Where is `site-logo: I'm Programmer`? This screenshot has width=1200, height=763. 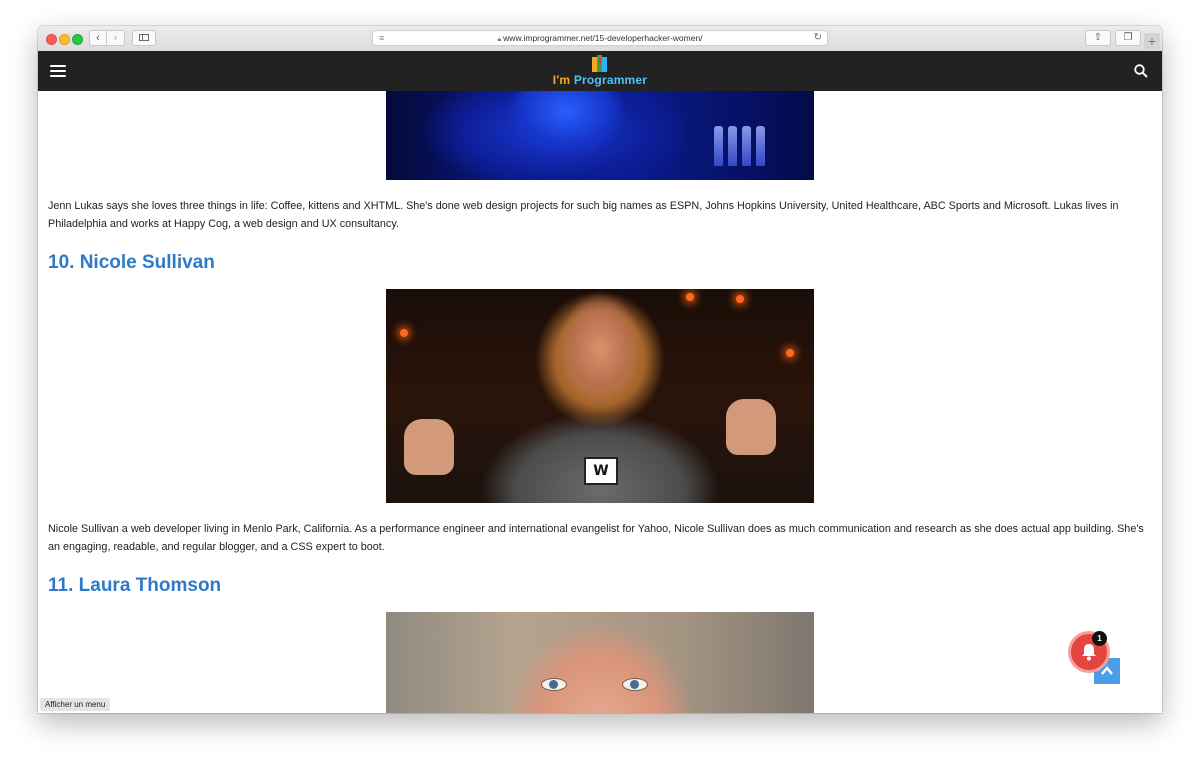
site-logo: I'm Programmer is located at coordinates (600, 71).